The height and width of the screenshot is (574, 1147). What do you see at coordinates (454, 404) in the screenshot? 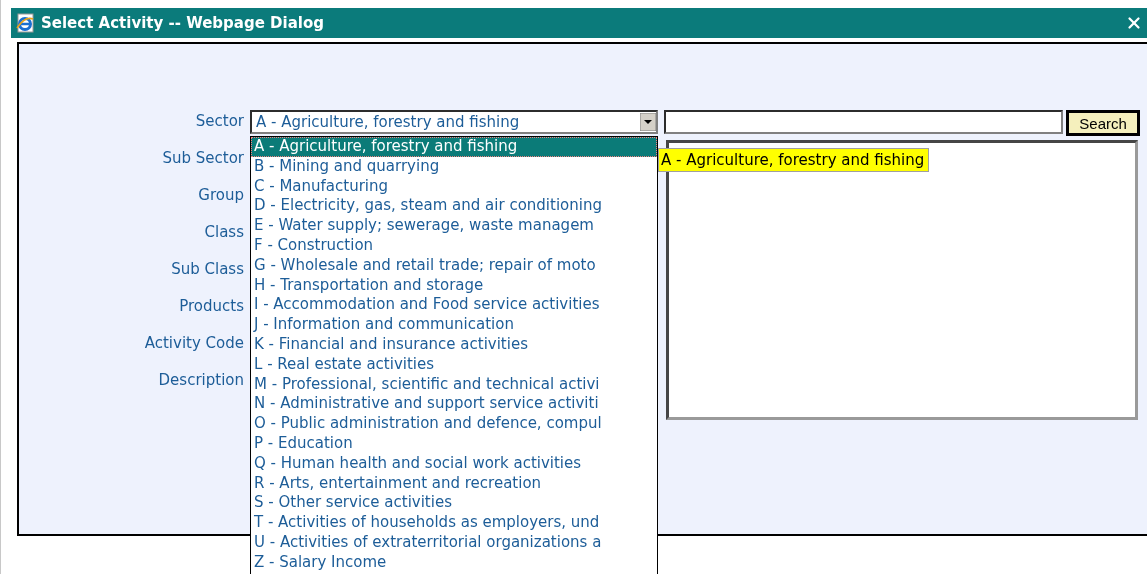
I see `dropdown-option: N - Administrative and support service activiti` at bounding box center [454, 404].